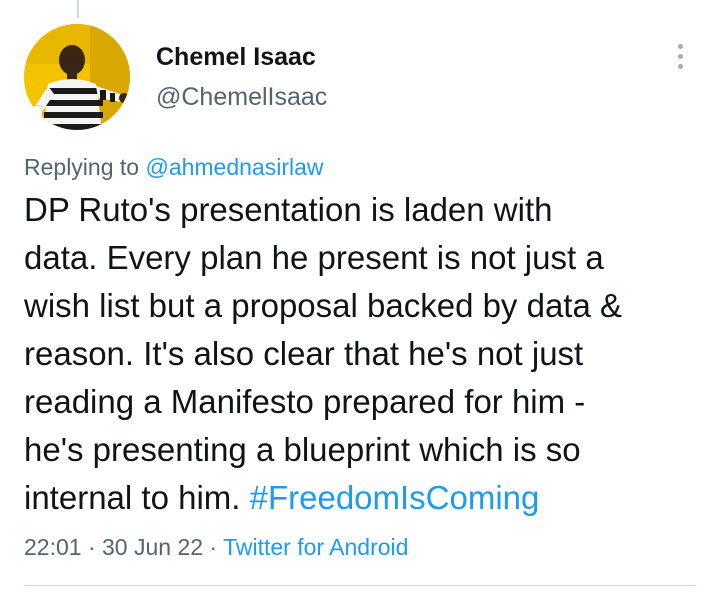  Describe the element at coordinates (234, 167) in the screenshot. I see `replying-to-handle-link: @ahmednasirlaw` at that location.